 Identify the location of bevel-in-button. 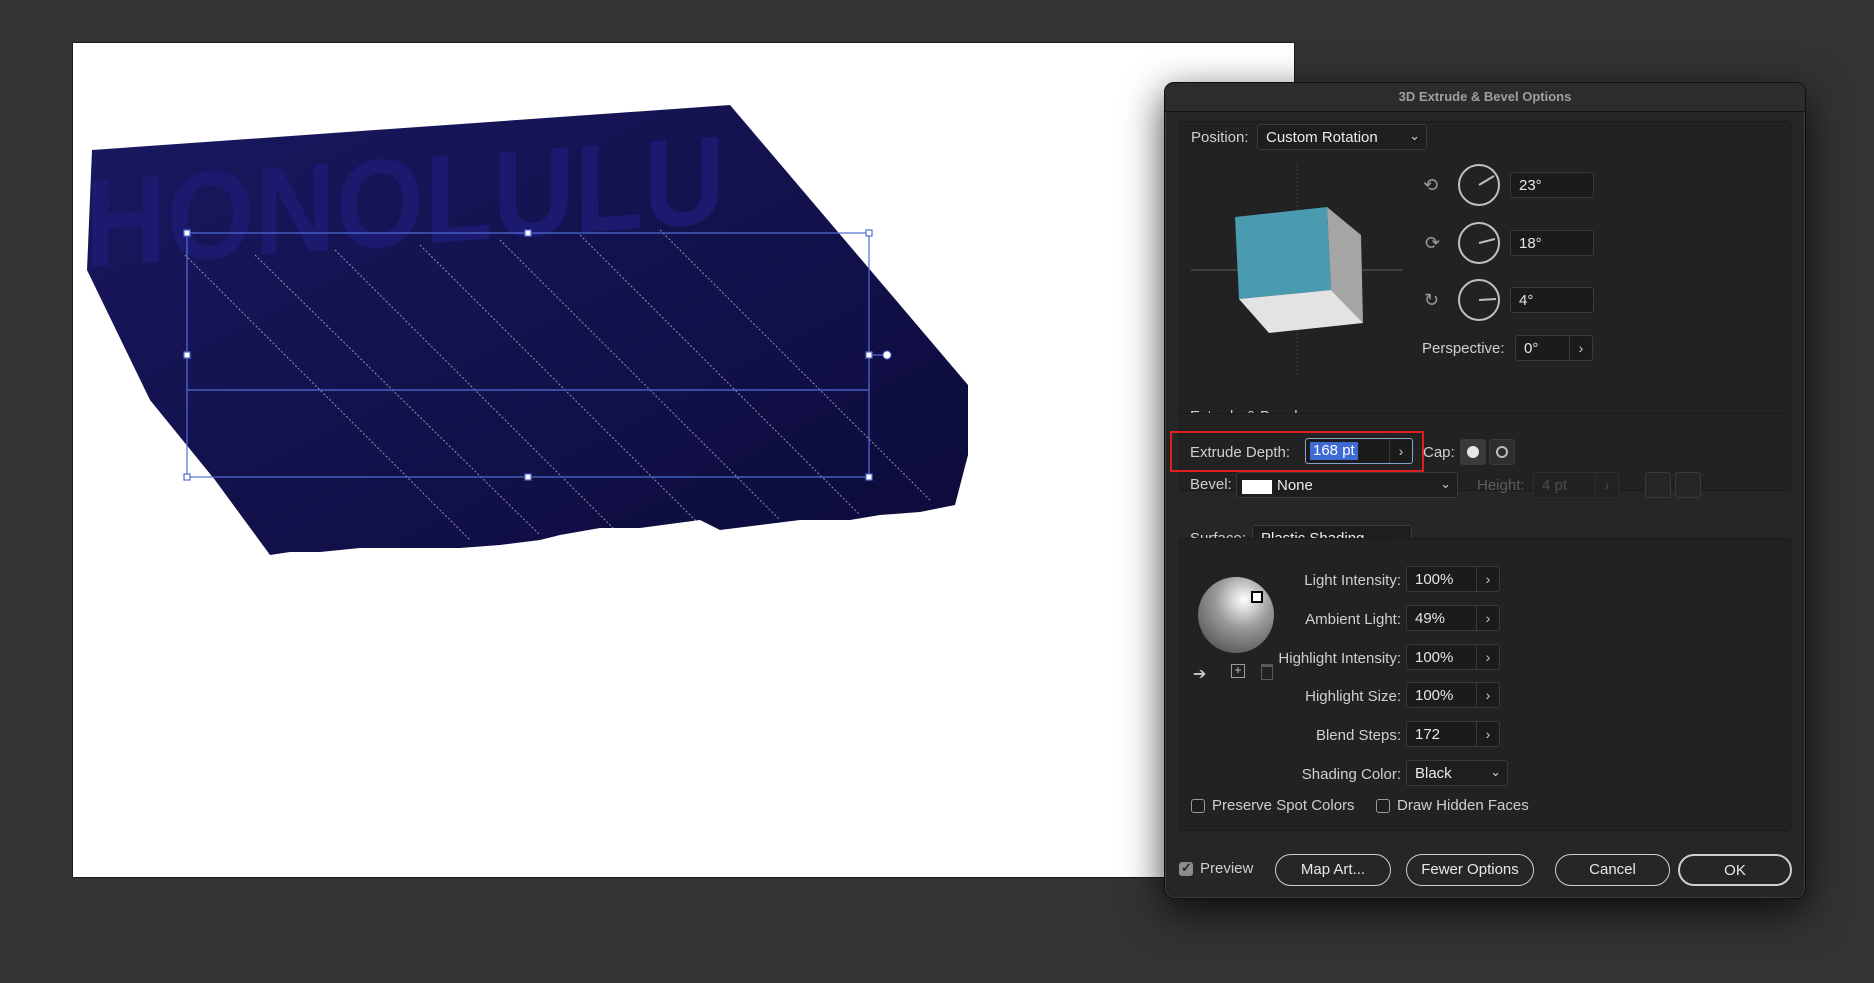
(1688, 485).